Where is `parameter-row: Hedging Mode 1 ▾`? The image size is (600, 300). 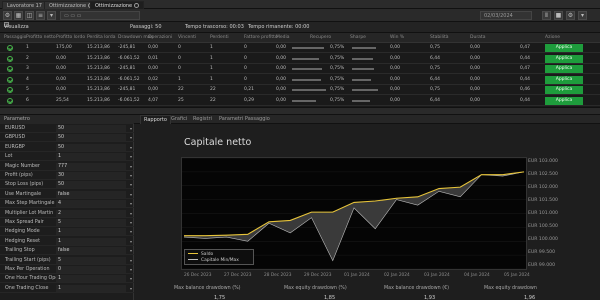 parameter-row: Hedging Mode 1 ▾ is located at coordinates (67, 232).